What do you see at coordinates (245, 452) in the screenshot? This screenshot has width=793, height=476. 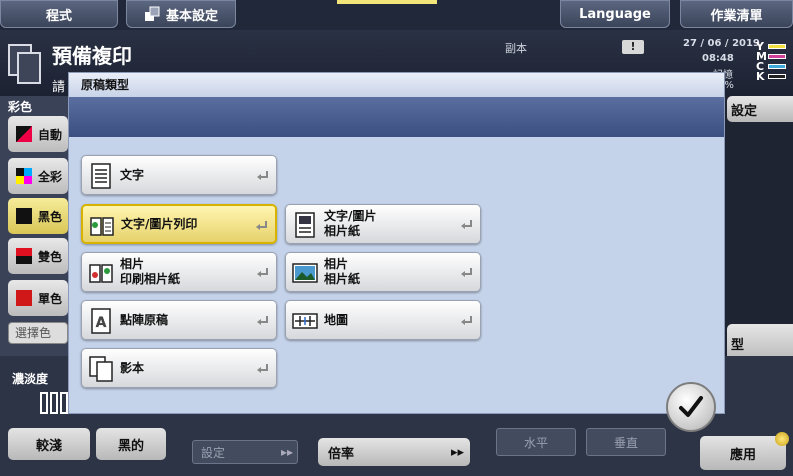 I see `setting-button: 設定 ▸▸` at bounding box center [245, 452].